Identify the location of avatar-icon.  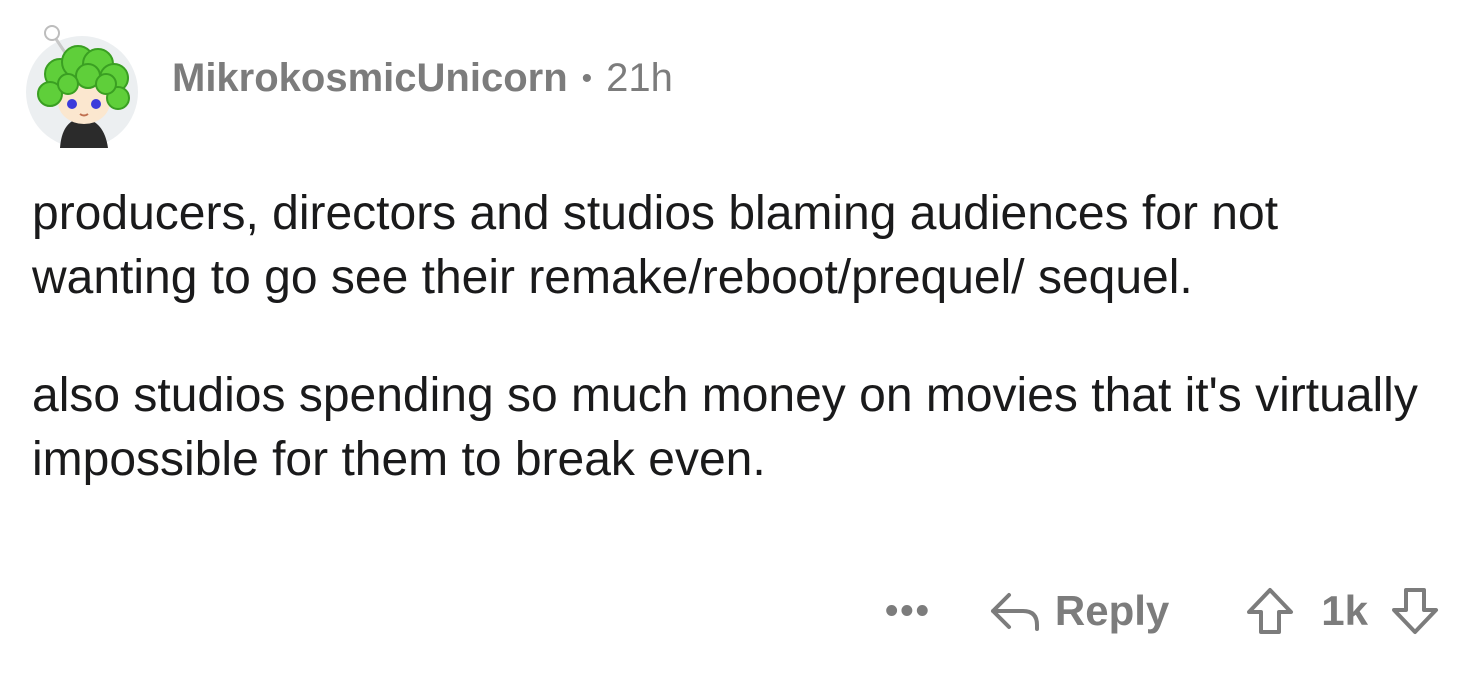
(82, 86).